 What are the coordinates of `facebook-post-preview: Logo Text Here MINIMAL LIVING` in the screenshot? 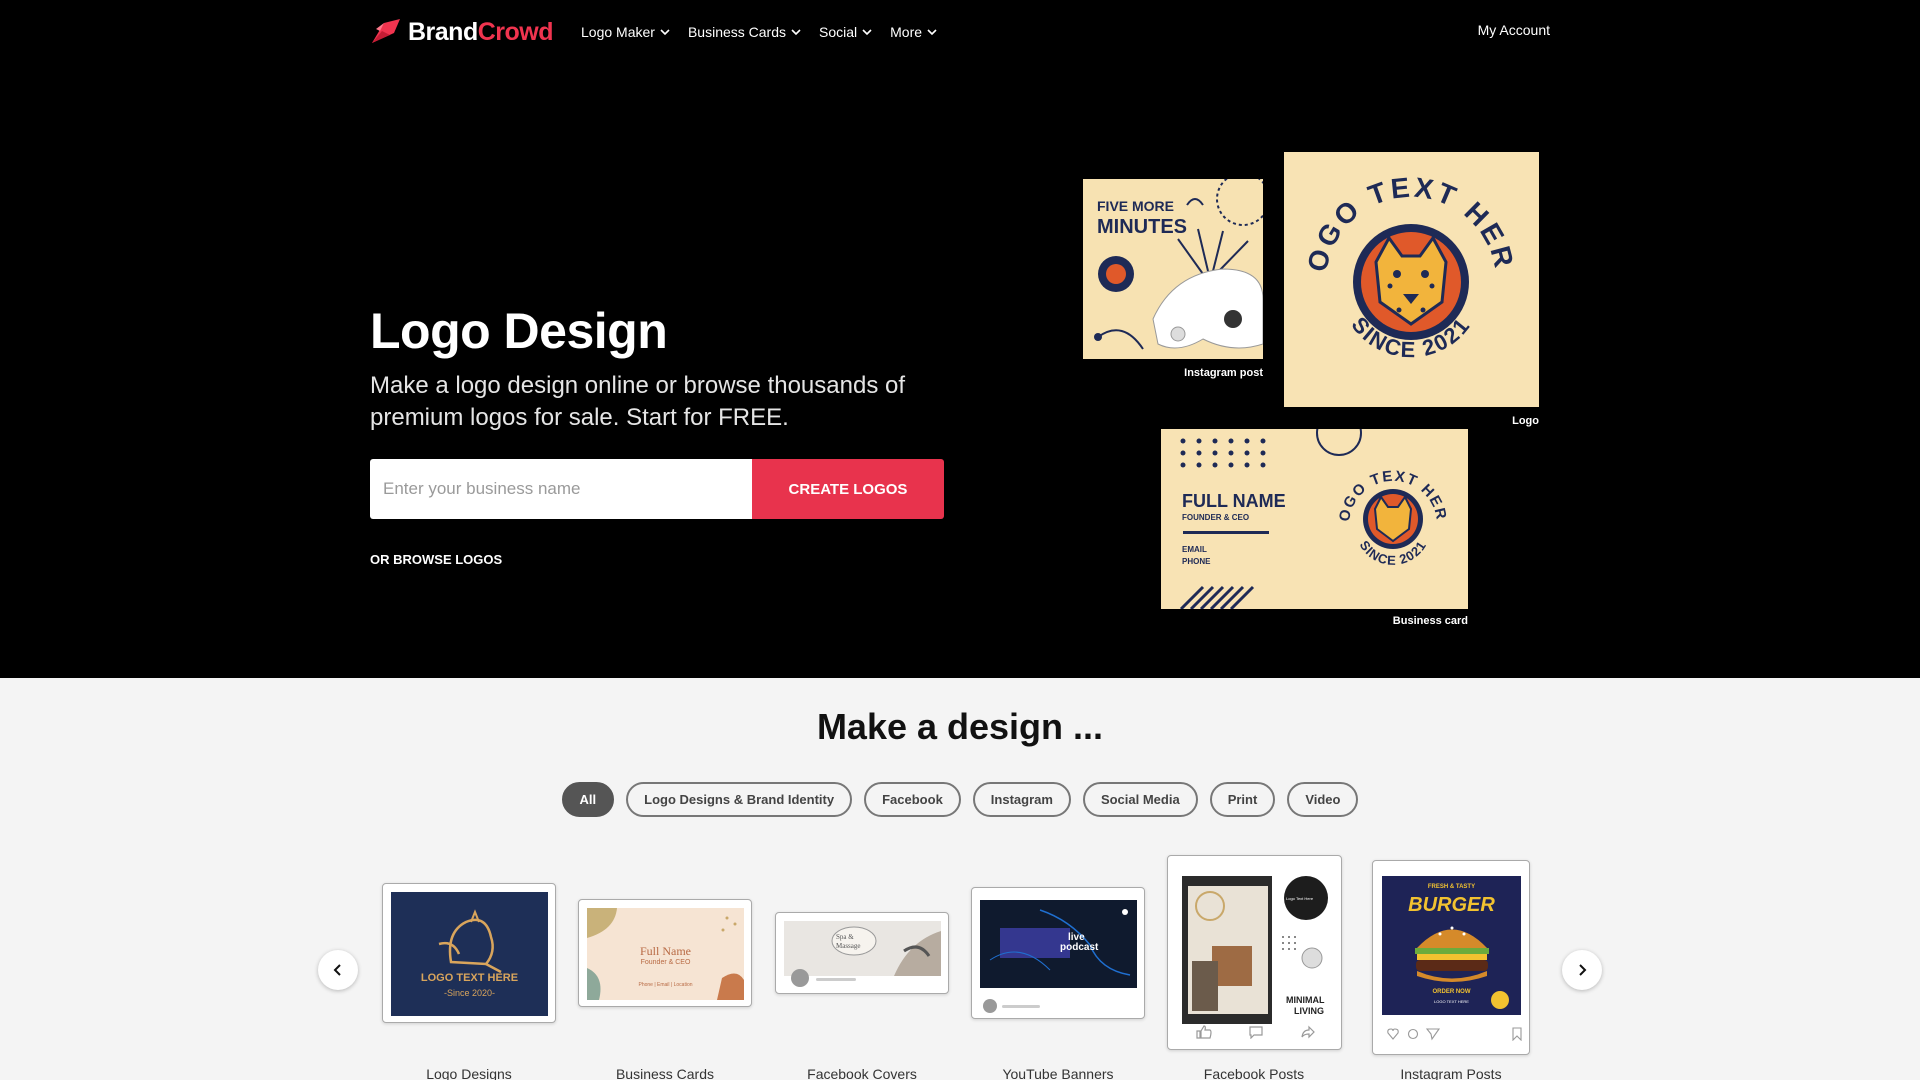 It's located at (1255, 950).